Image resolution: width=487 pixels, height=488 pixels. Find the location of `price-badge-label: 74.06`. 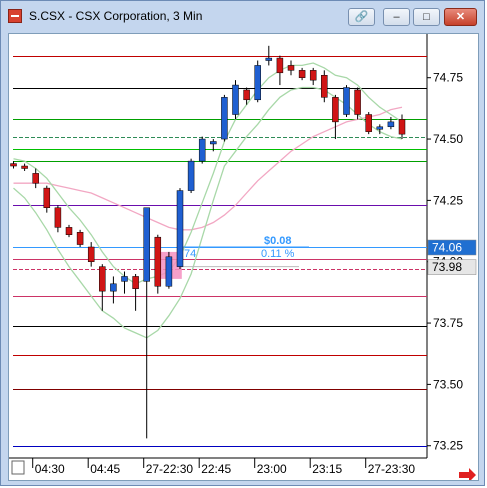

price-badge-label: 74.06 is located at coordinates (447, 248).